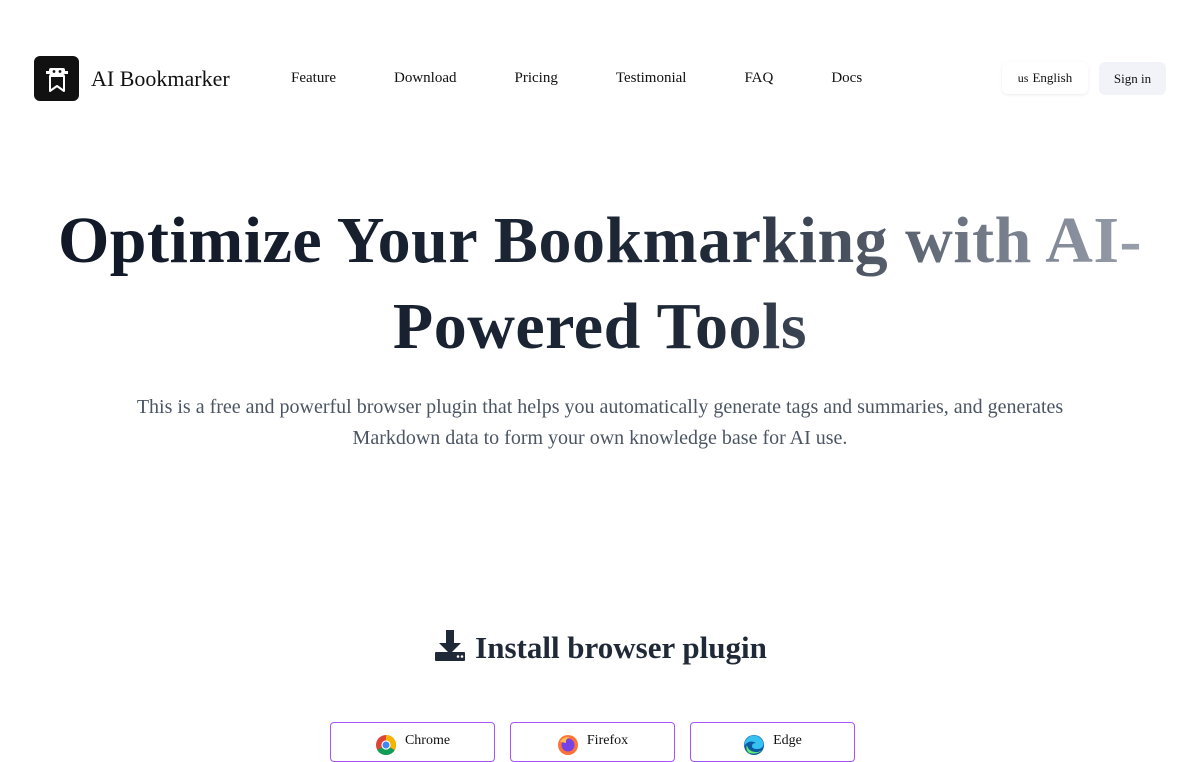  I want to click on browser-buttons: Chrome Firefox Edge, so click(592, 742).